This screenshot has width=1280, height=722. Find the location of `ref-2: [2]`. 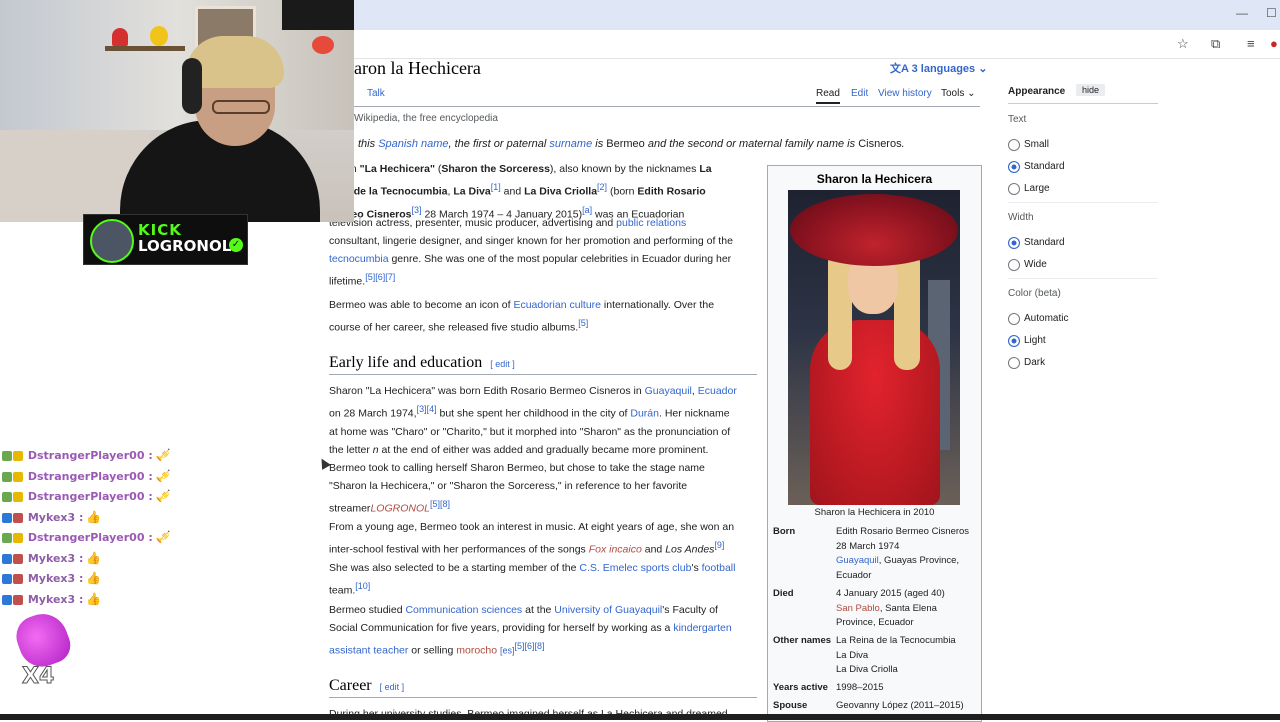

ref-2: [2] is located at coordinates (602, 187).